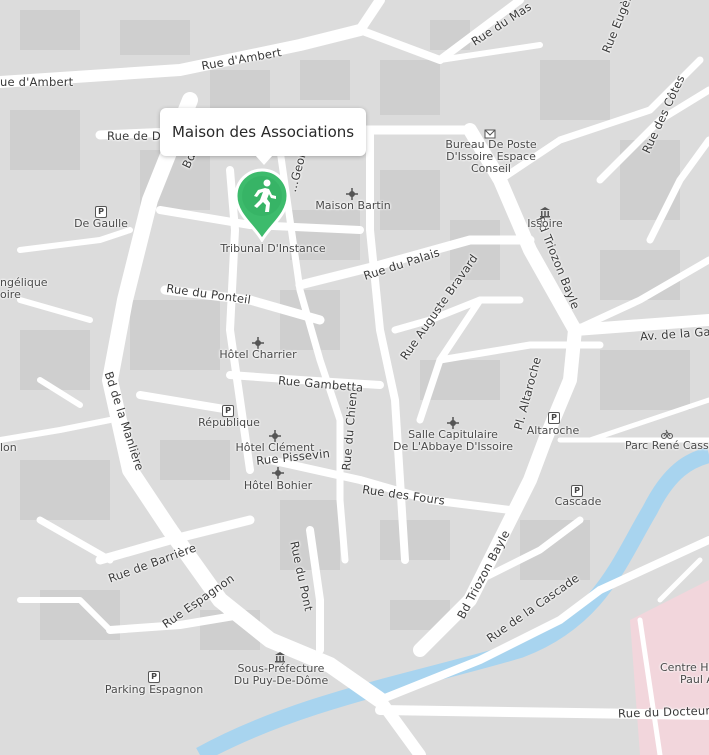 Image resolution: width=709 pixels, height=755 pixels. I want to click on location-marker, so click(262, 205).